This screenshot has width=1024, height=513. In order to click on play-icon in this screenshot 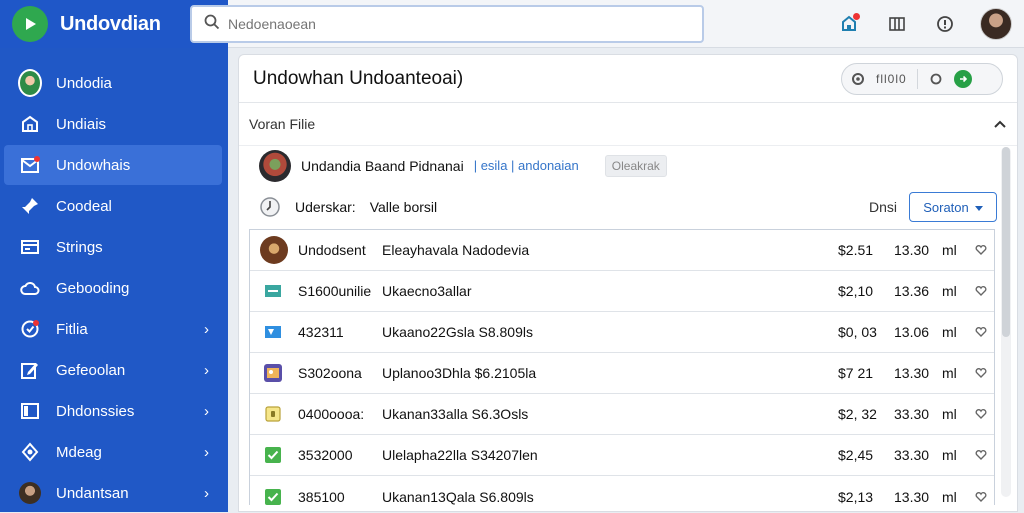, I will do `click(30, 24)`.